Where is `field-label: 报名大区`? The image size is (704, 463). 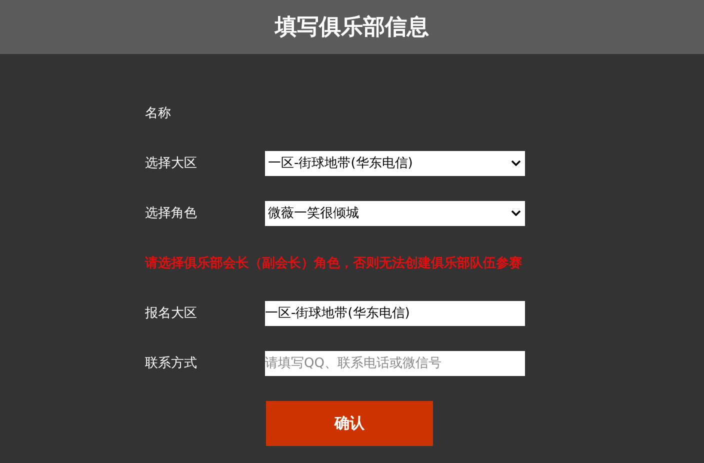
field-label: 报名大区 is located at coordinates (171, 313).